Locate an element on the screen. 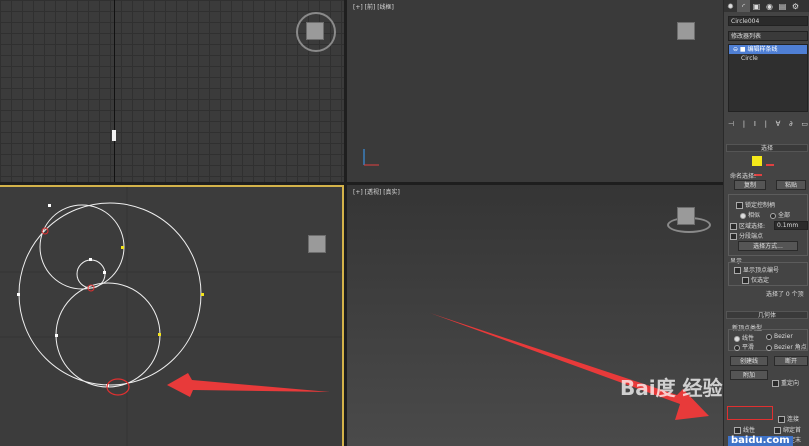 Image resolution: width=809 pixels, height=446 pixels. modifier-list-dropdown: 修改器列表 is located at coordinates (768, 36).